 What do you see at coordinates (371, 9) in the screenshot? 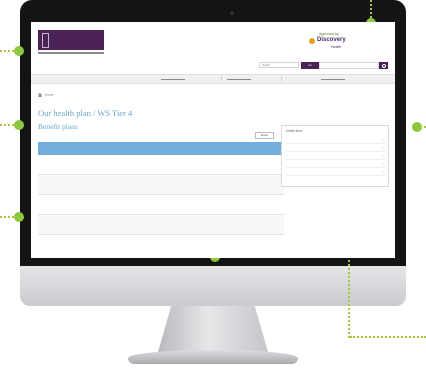
I see `callout-line-top` at bounding box center [371, 9].